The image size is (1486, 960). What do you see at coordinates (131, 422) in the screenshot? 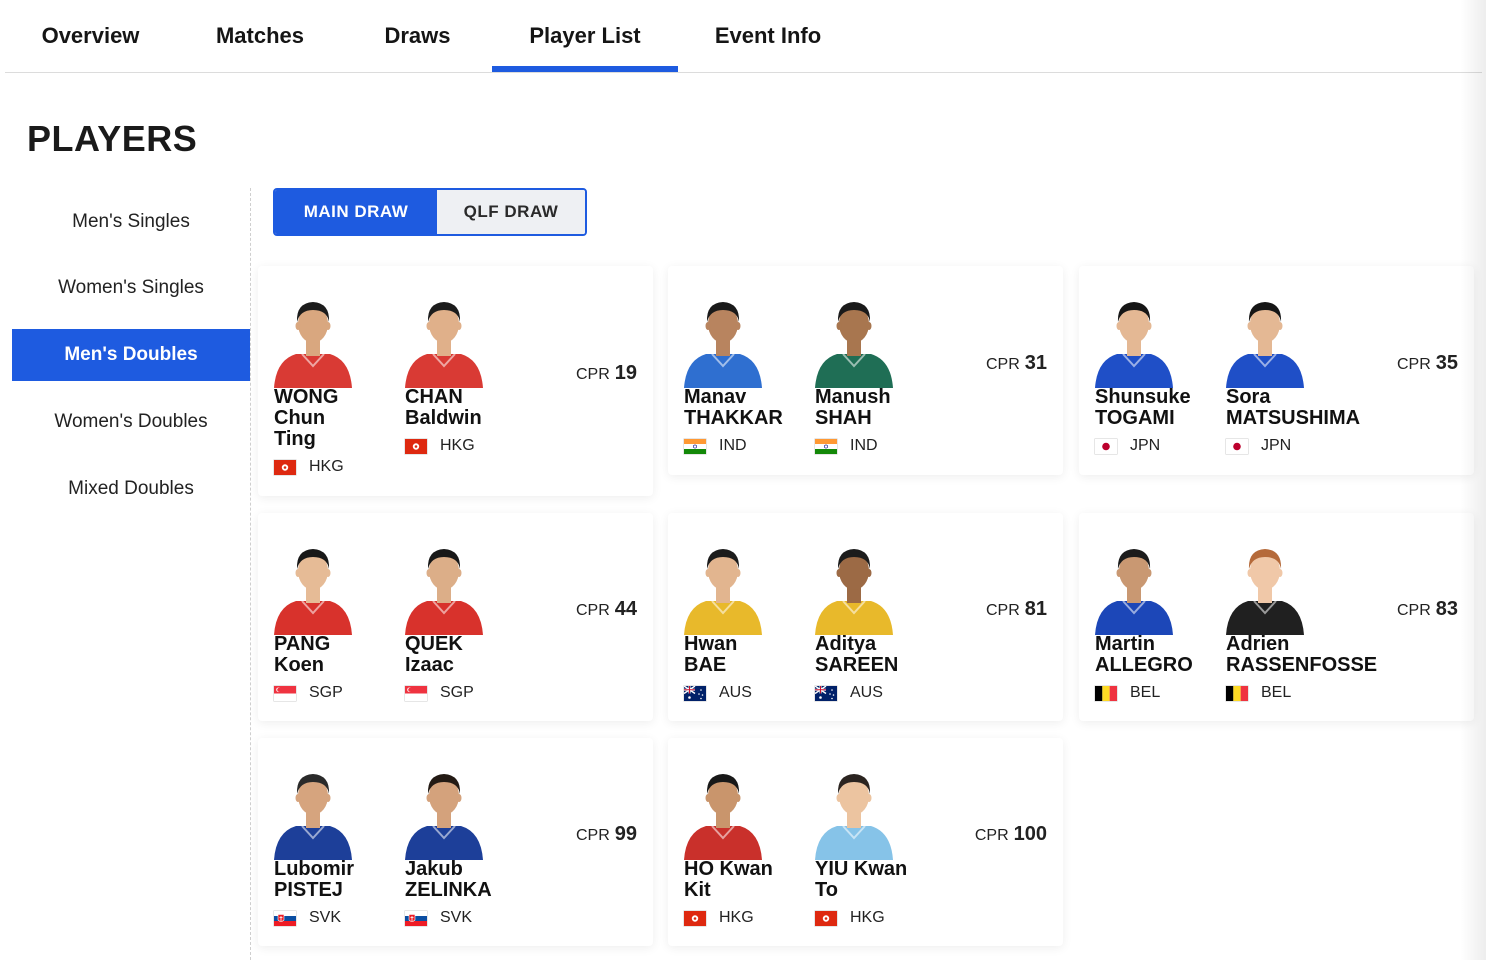
I see `sidebar-item-womens-doubles: Women's Doubles` at bounding box center [131, 422].